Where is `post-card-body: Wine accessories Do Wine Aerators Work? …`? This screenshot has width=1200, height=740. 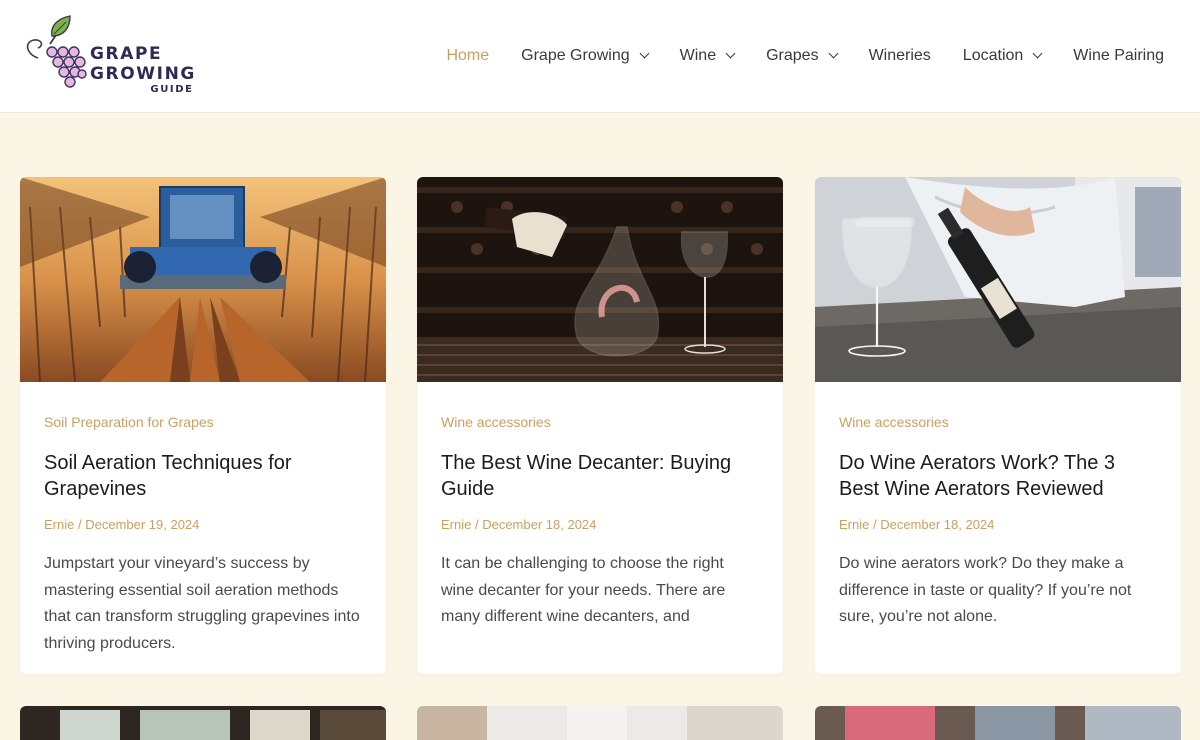 post-card-body: Wine accessories Do Wine Aerators Work? … is located at coordinates (998, 506).